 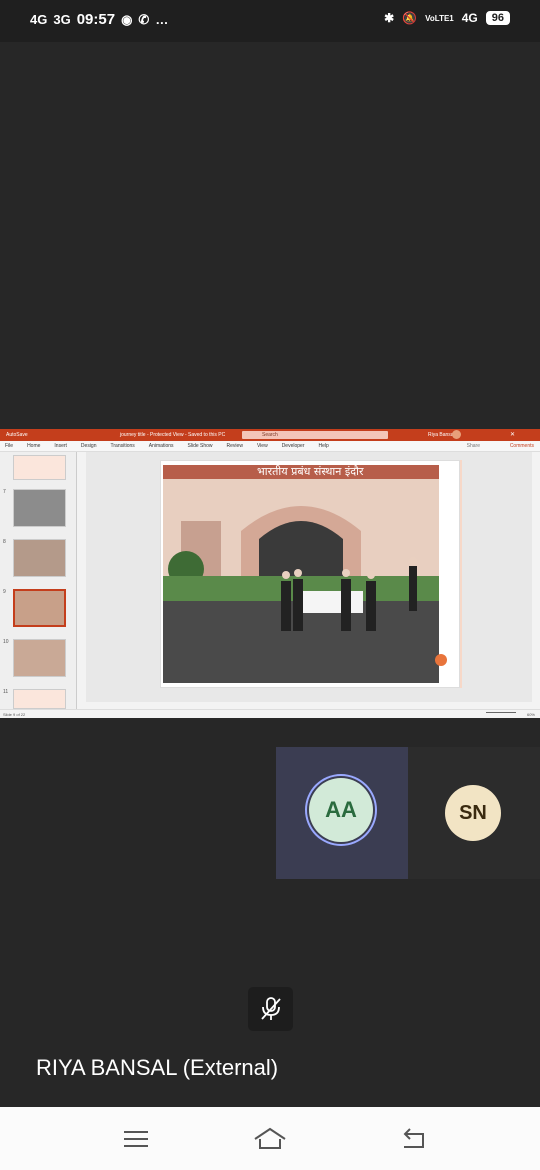 I want to click on bluetooth-icon: ✱, so click(x=389, y=18).